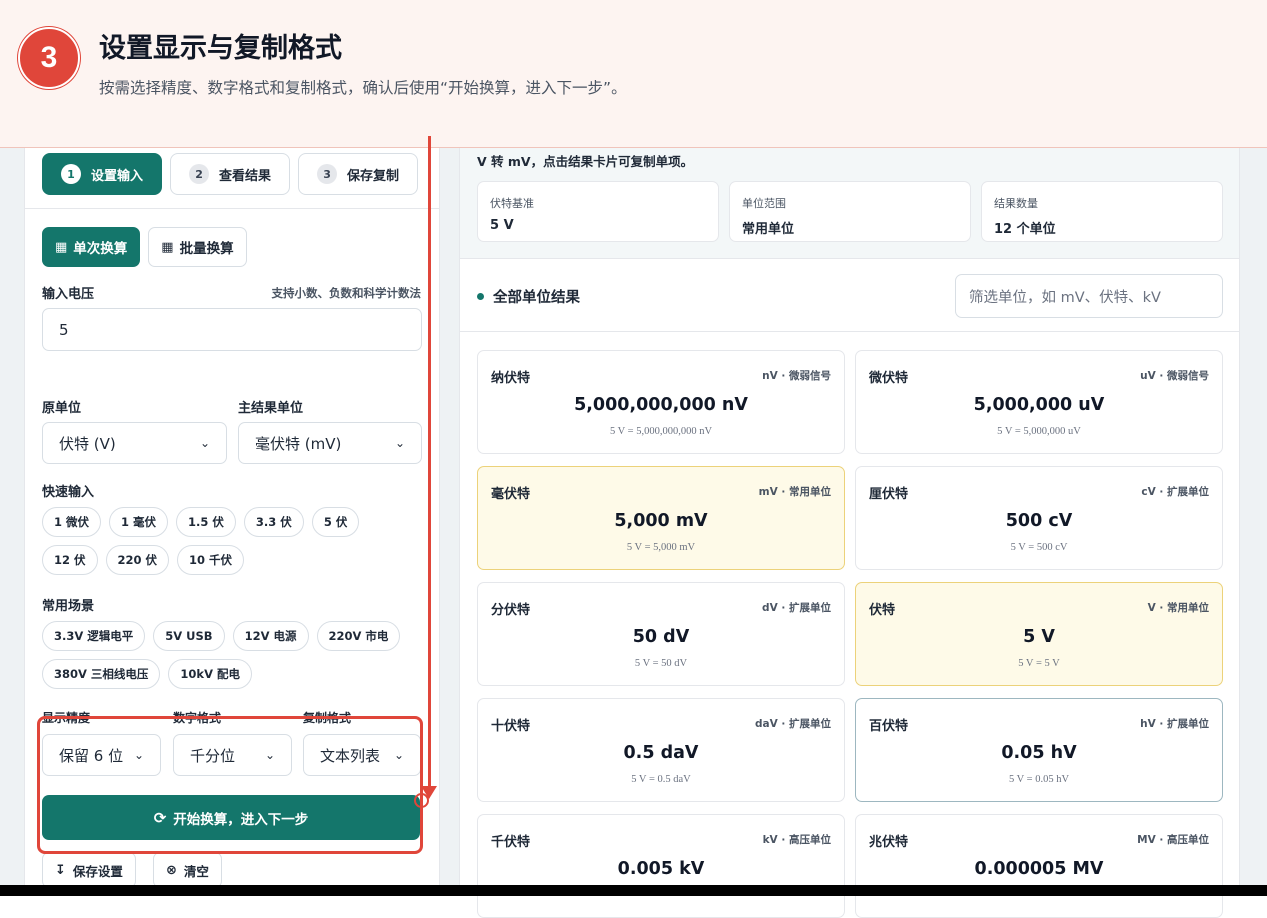  What do you see at coordinates (363, 88) in the screenshot?
I see `banner-subtitle: 按需选择精度、数字格式和复制格式，确认后使用“开始换算，进入下一步”。` at bounding box center [363, 88].